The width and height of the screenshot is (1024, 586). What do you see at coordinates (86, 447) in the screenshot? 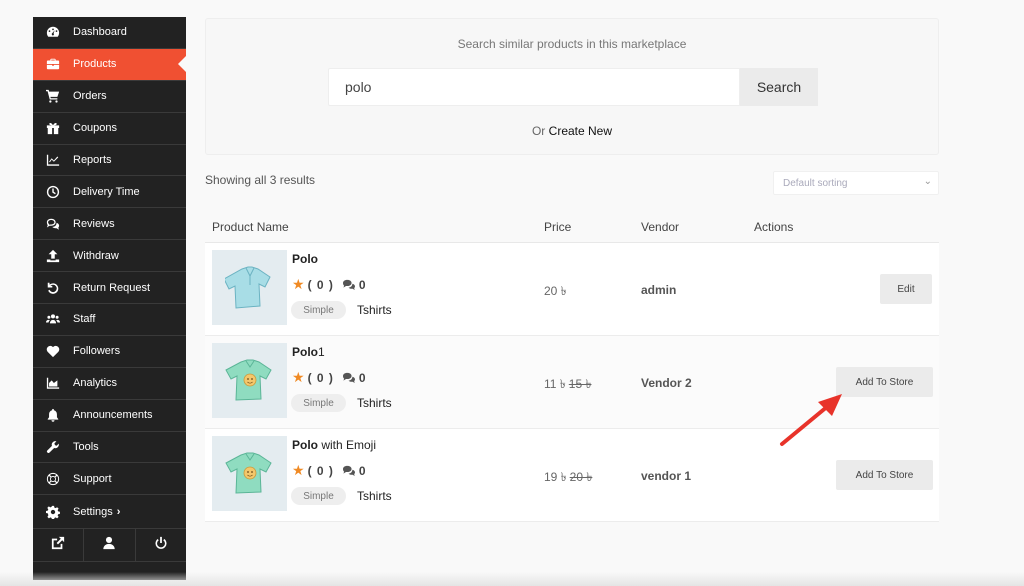
I see `sidebar-item-label: Tools` at bounding box center [86, 447].